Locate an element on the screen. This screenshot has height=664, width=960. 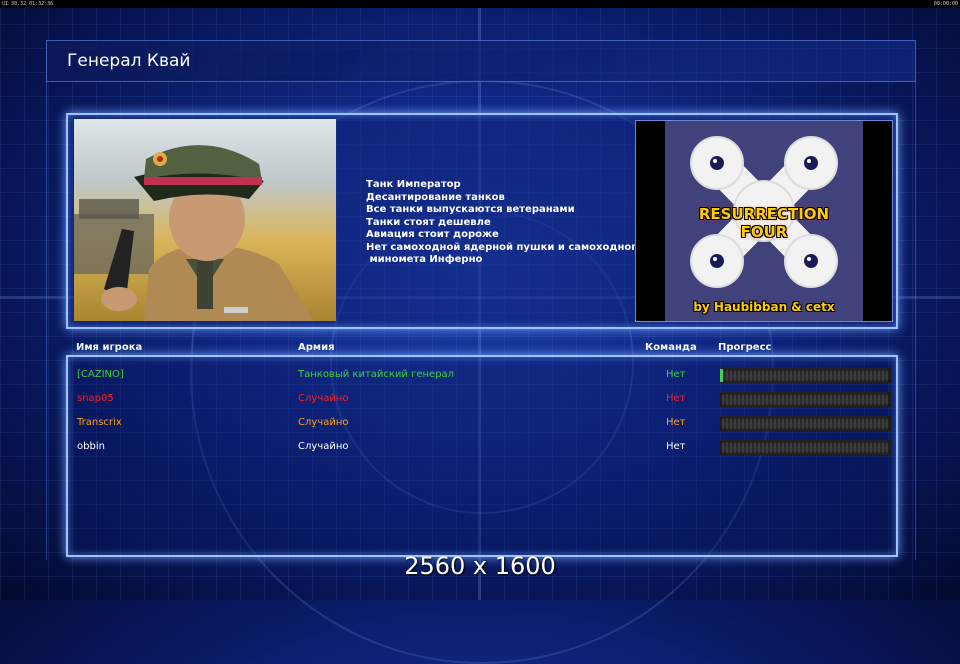
general-name: Генерал Квай is located at coordinates (129, 61).